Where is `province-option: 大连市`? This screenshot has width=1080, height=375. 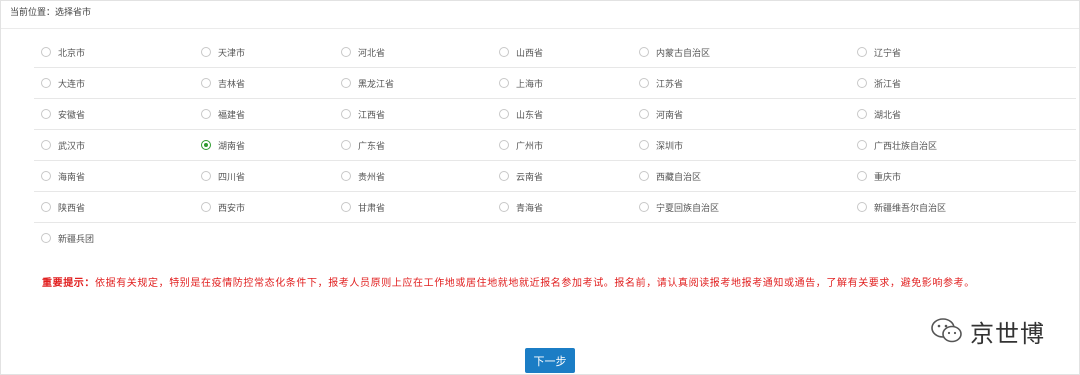
province-option: 大连市 is located at coordinates (63, 83).